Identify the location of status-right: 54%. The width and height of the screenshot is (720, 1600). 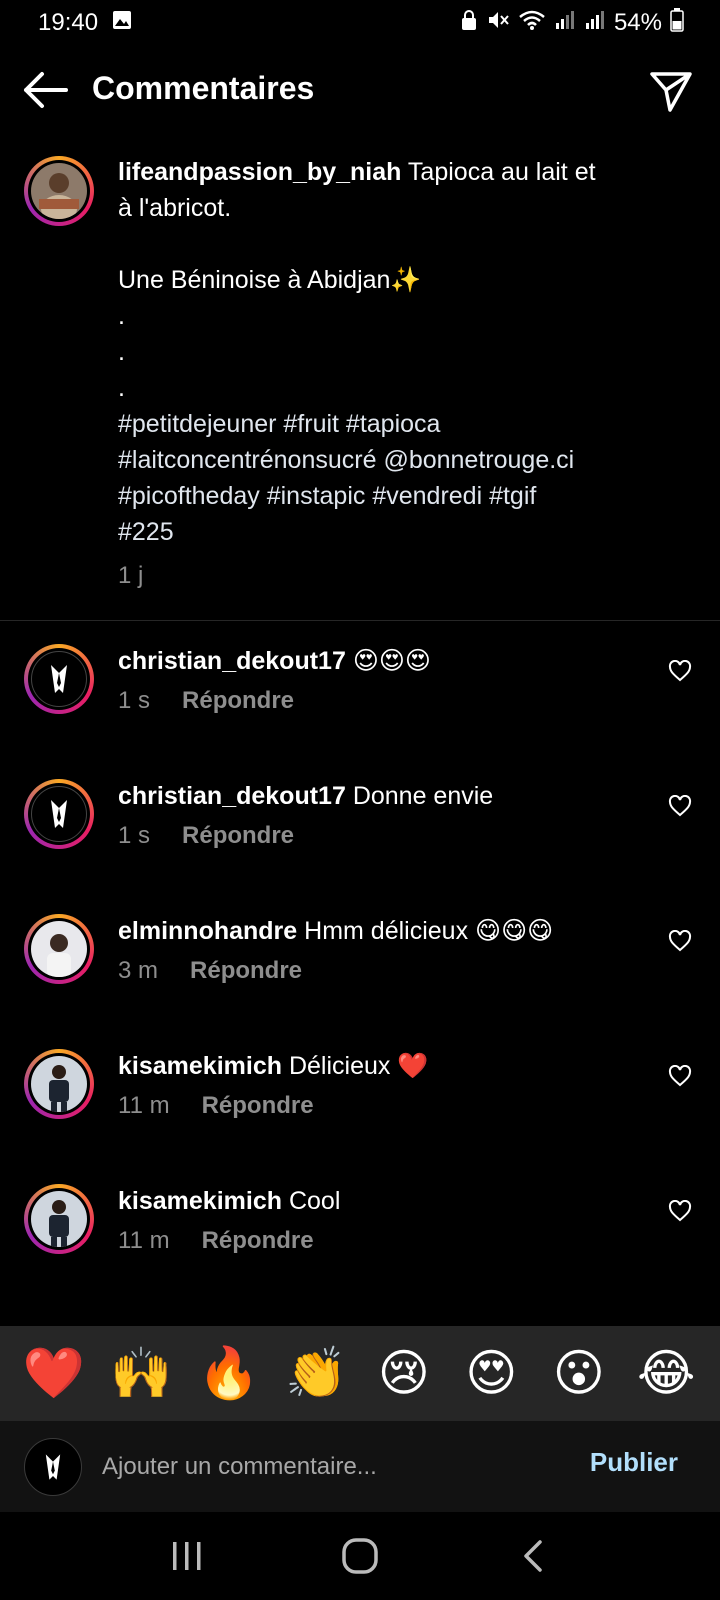
(572, 23).